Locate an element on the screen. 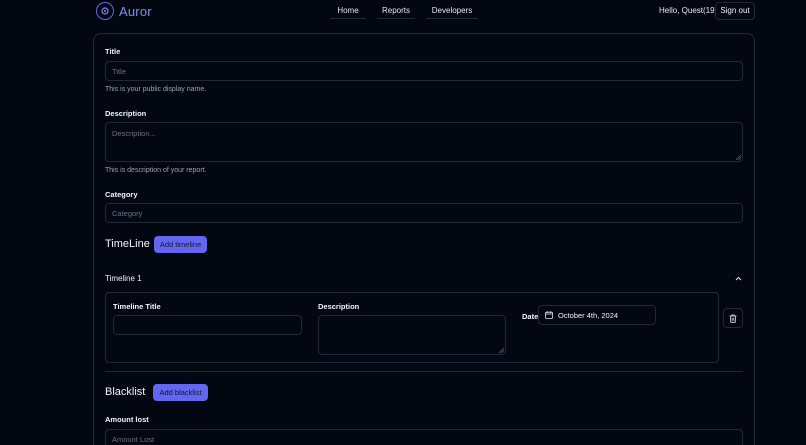  add-blacklist-button: Add blacklist is located at coordinates (180, 392).